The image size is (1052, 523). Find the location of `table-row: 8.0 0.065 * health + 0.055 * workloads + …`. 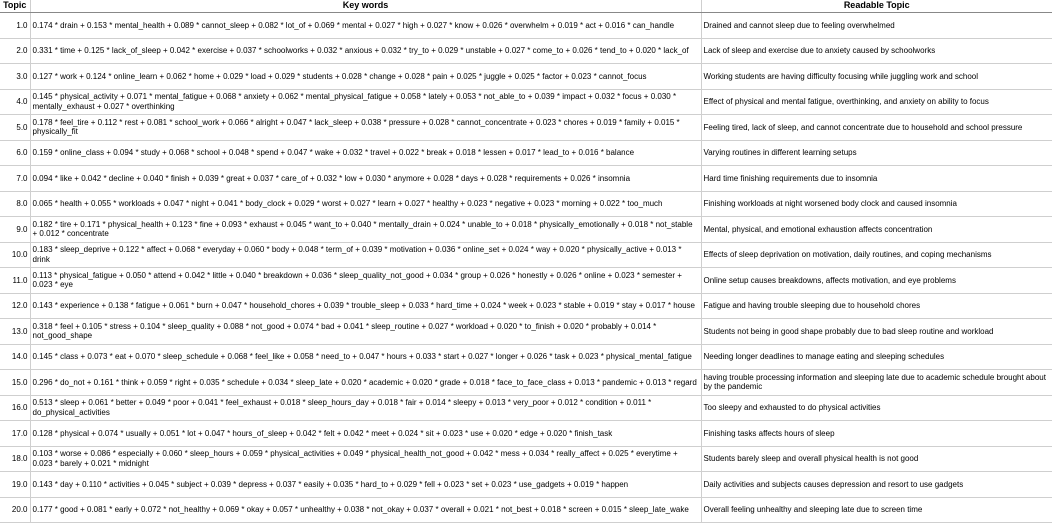

table-row: 8.0 0.065 * health + 0.055 * workloads + … is located at coordinates (526, 204).